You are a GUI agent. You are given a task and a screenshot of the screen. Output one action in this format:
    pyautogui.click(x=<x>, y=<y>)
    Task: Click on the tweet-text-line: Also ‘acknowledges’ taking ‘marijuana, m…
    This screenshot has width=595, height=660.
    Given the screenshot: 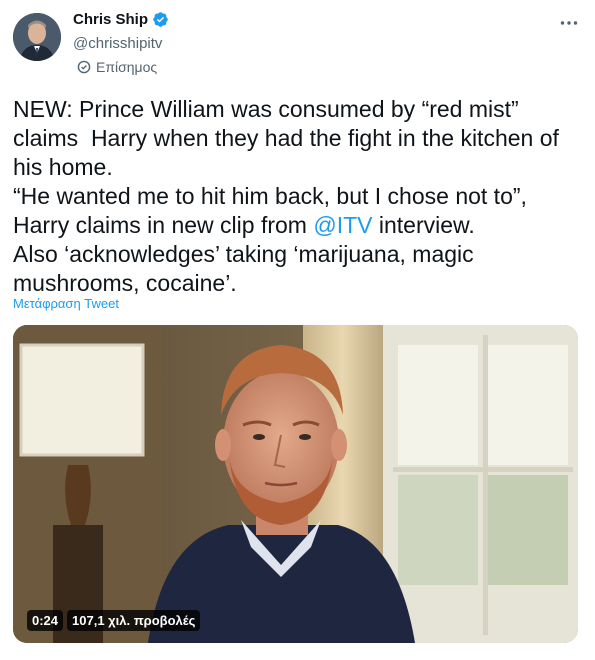 What is the action you would take?
    pyautogui.click(x=243, y=254)
    